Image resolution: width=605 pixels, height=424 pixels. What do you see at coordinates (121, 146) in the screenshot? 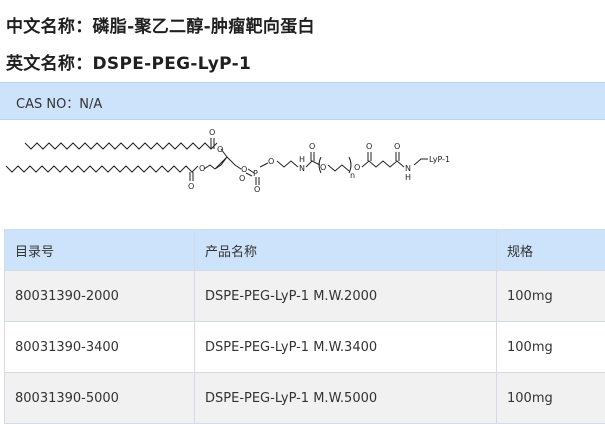
I see `upper-fatty-chain` at bounding box center [121, 146].